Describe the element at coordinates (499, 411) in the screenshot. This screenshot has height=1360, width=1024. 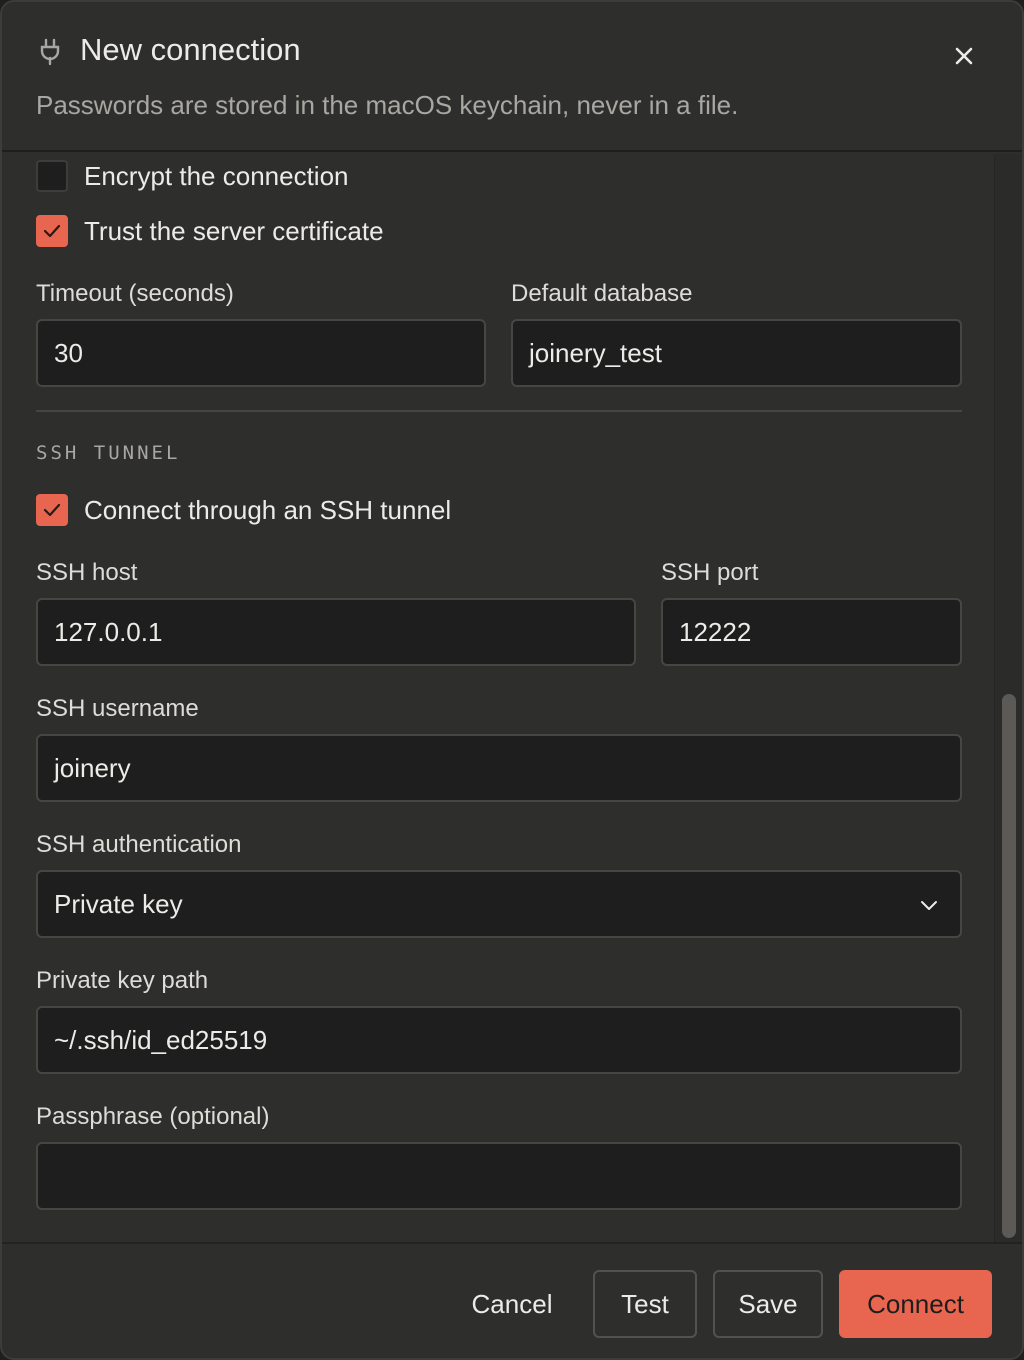
I see `section-divider` at that location.